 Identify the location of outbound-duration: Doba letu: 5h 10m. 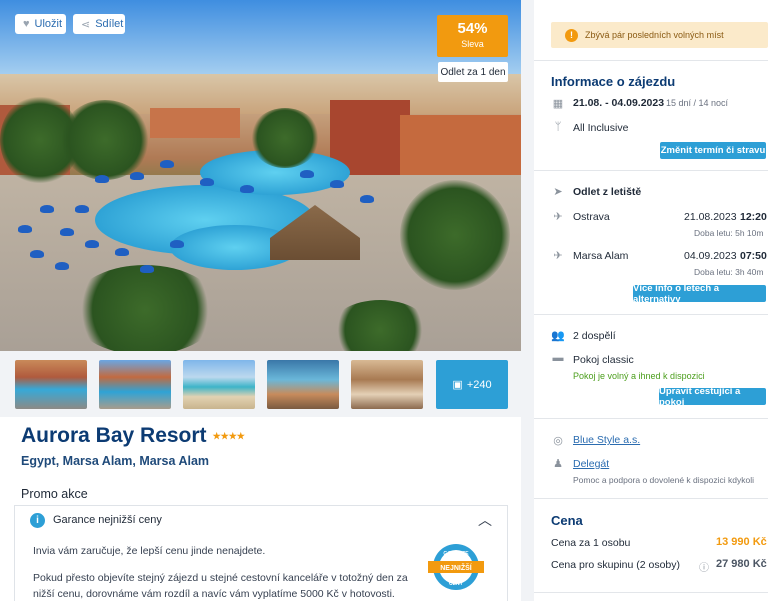
(729, 233).